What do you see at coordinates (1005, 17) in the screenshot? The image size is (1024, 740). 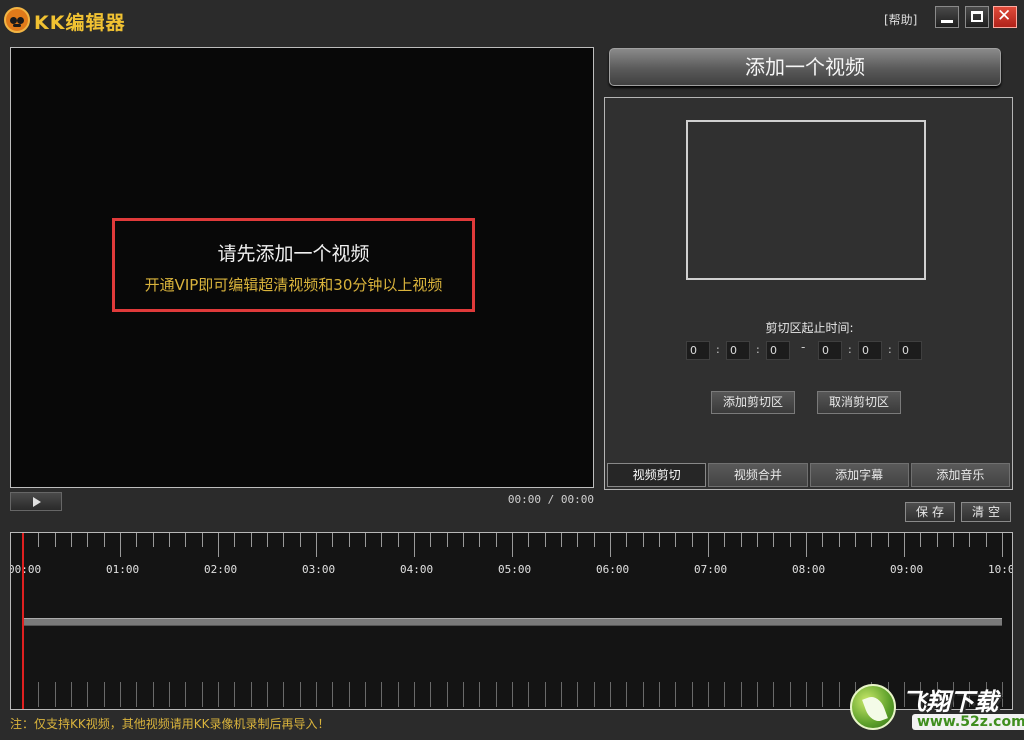 I see `close-button: ✕` at bounding box center [1005, 17].